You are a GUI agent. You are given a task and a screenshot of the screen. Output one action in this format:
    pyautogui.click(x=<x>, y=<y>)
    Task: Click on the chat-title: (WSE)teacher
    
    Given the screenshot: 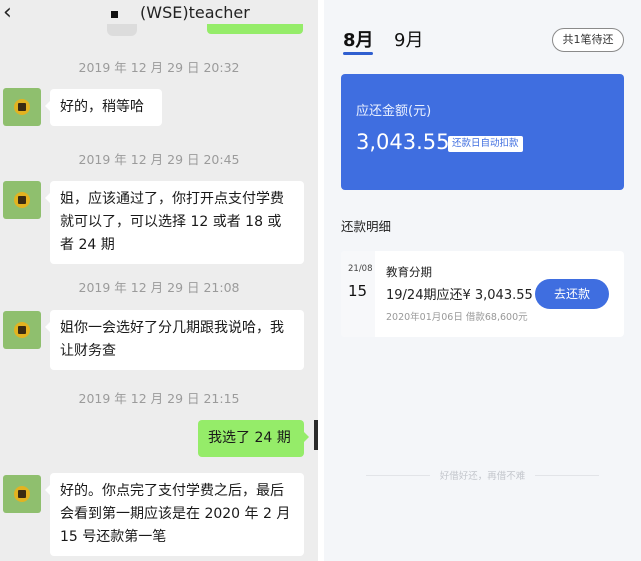 What is the action you would take?
    pyautogui.click(x=195, y=12)
    